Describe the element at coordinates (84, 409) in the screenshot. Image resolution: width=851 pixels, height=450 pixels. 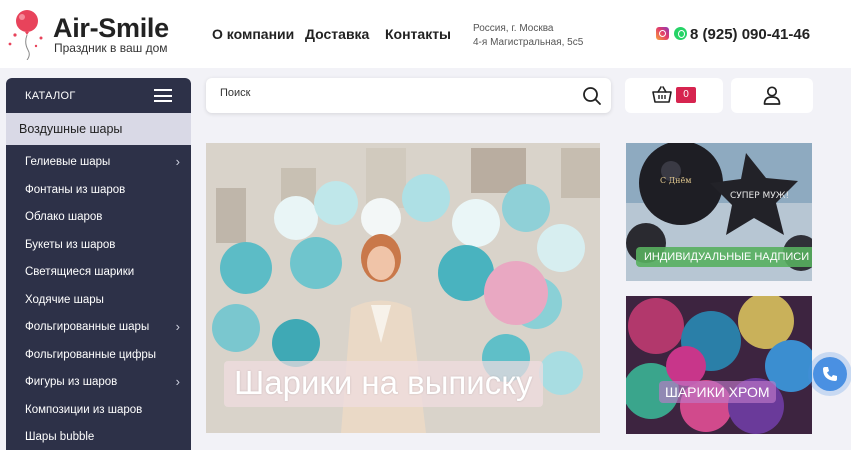
I see `catalog-item-label: Композиции из шаров` at that location.